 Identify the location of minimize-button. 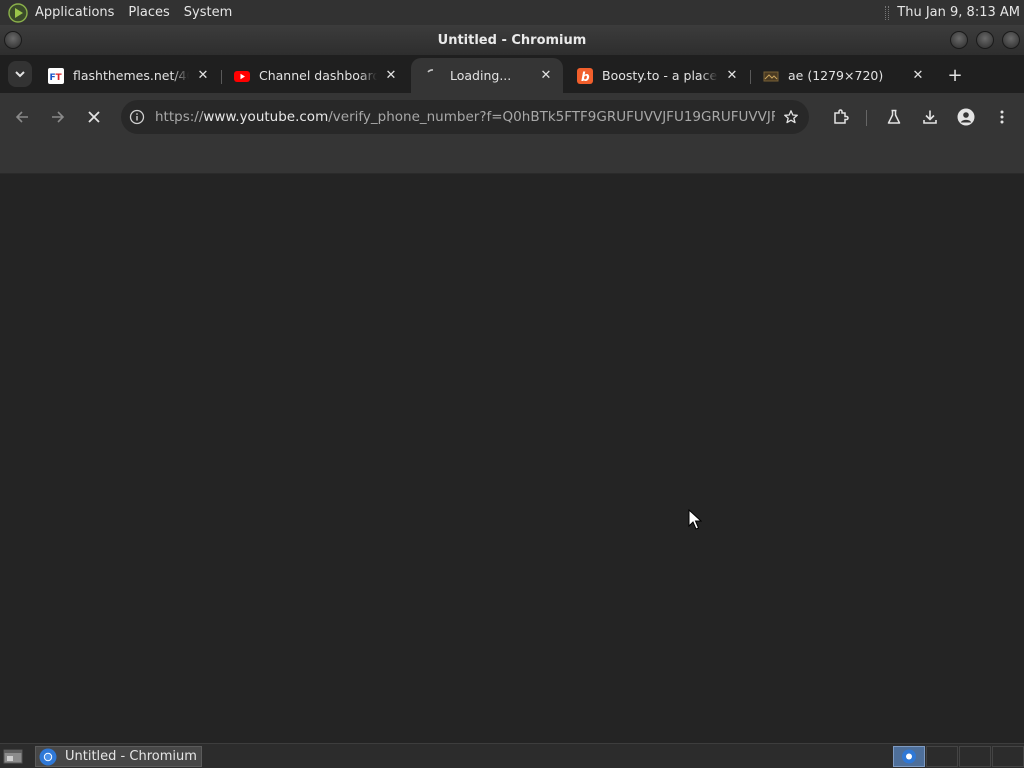
(959, 40).